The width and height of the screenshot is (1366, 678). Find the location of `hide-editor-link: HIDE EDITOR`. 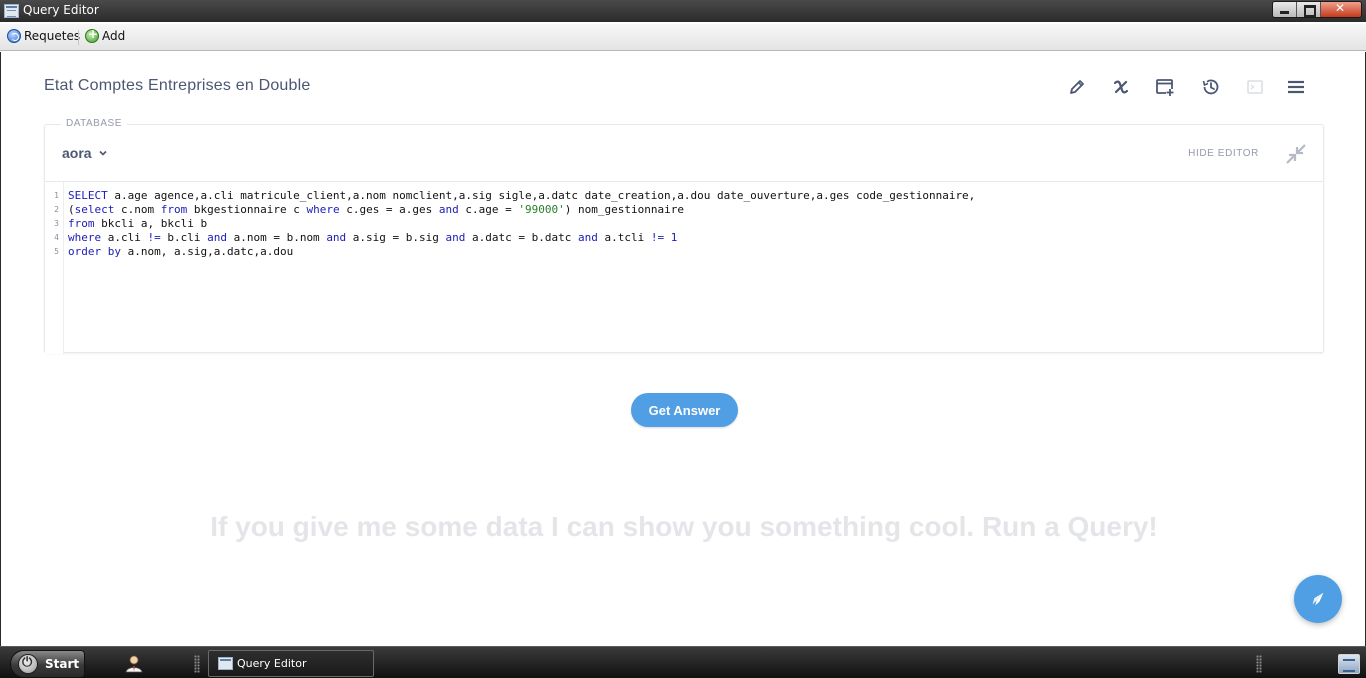

hide-editor-link: HIDE EDITOR is located at coordinates (1223, 153).